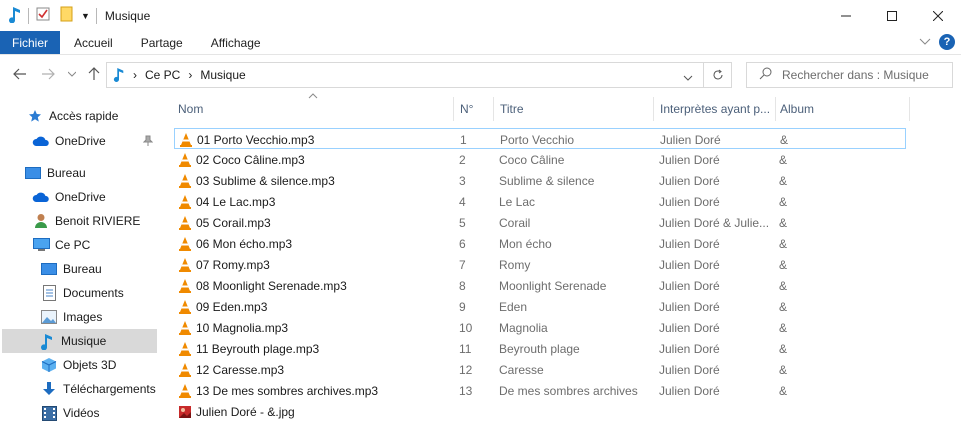 This screenshot has width=961, height=425. I want to click on properties-icon, so click(43, 15).